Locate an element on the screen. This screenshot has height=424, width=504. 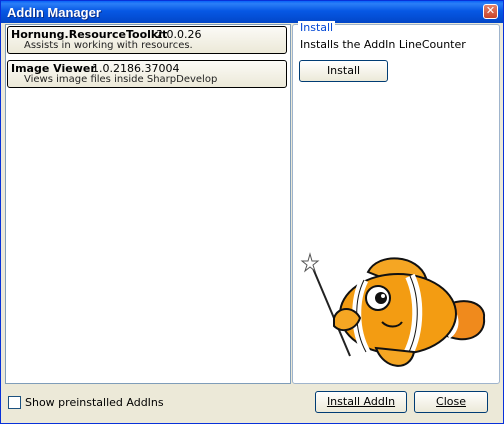
install-button: Install is located at coordinates (343, 71).